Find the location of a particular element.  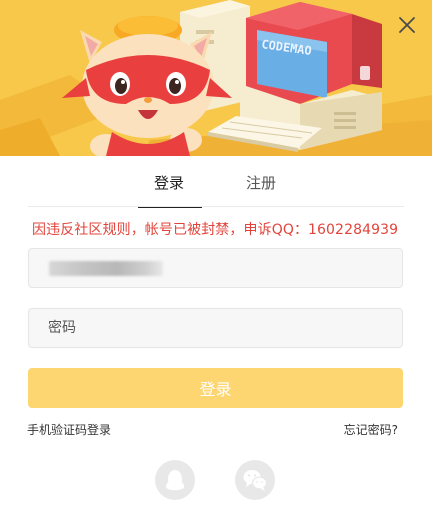

password-field is located at coordinates (215, 328).